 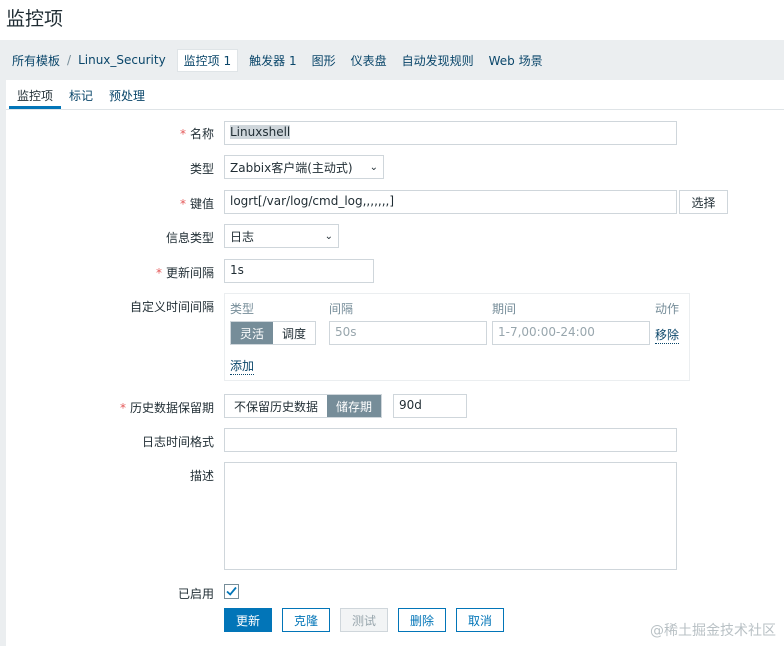 I want to click on clone-button: 克隆, so click(x=306, y=620).